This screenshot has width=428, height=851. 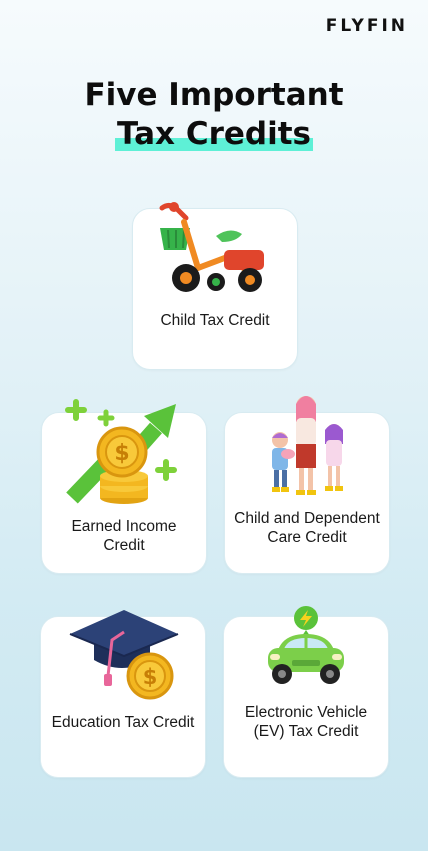 What do you see at coordinates (307, 528) in the screenshot?
I see `card-label: Child and Dependent Care Credit` at bounding box center [307, 528].